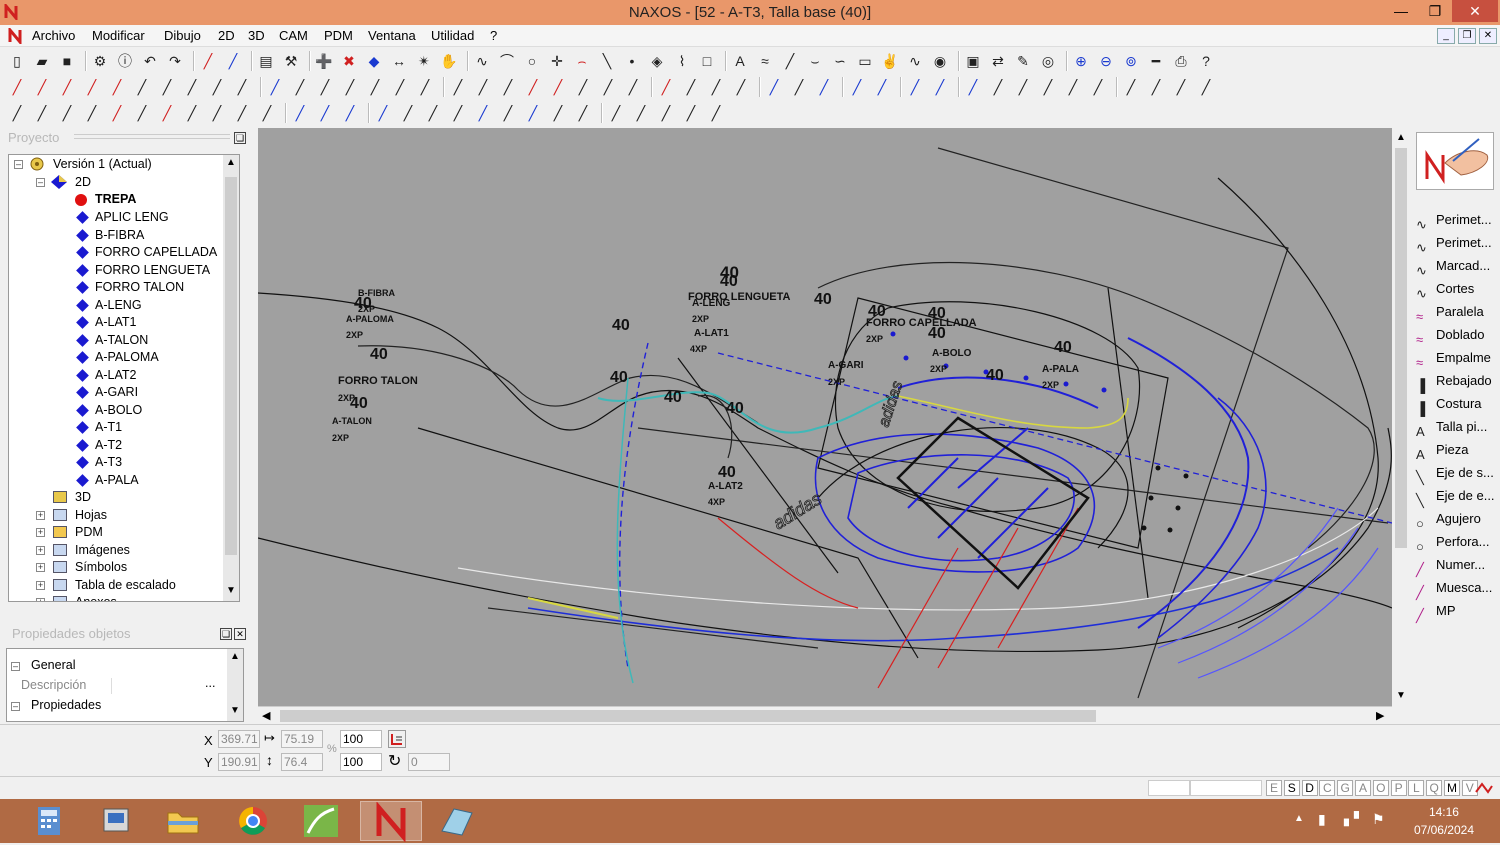 This screenshot has width=1500, height=845. What do you see at coordinates (100, 61) in the screenshot?
I see `tb1-gear-icon: ⚙` at bounding box center [100, 61].